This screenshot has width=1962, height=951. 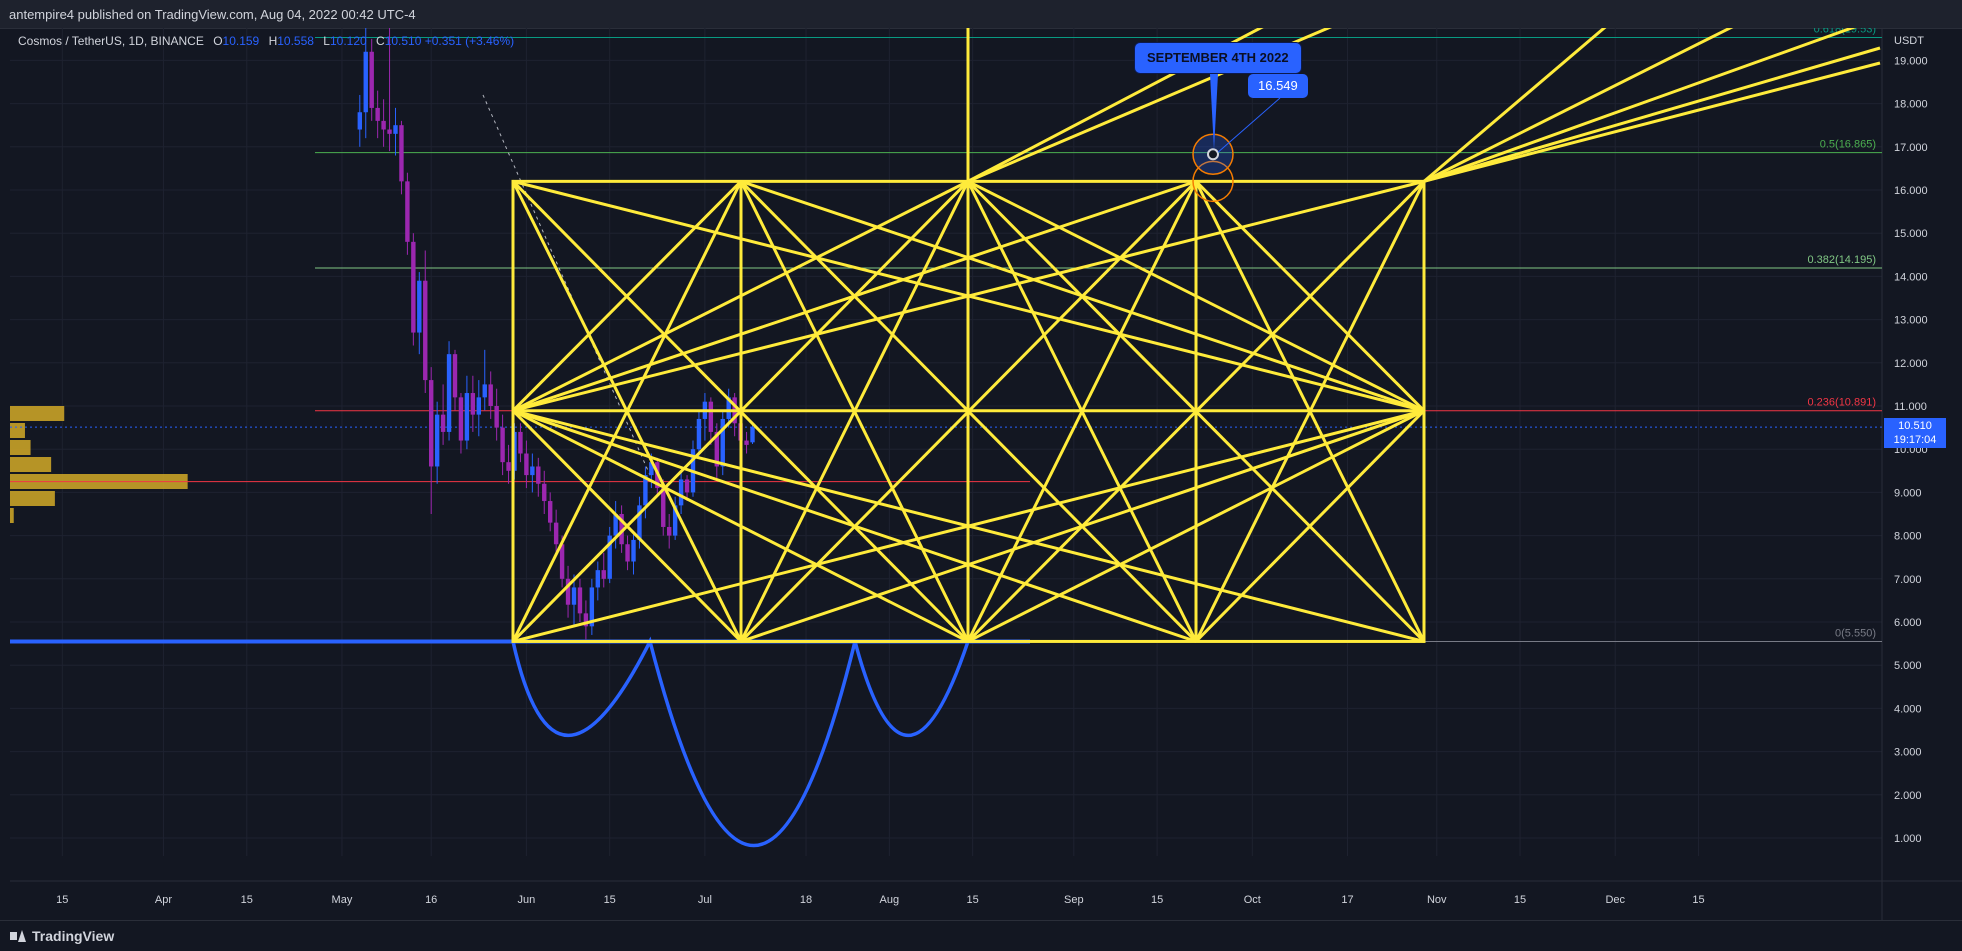 What do you see at coordinates (1908, 796) in the screenshot?
I see `price-tick-label: 2.000` at bounding box center [1908, 796].